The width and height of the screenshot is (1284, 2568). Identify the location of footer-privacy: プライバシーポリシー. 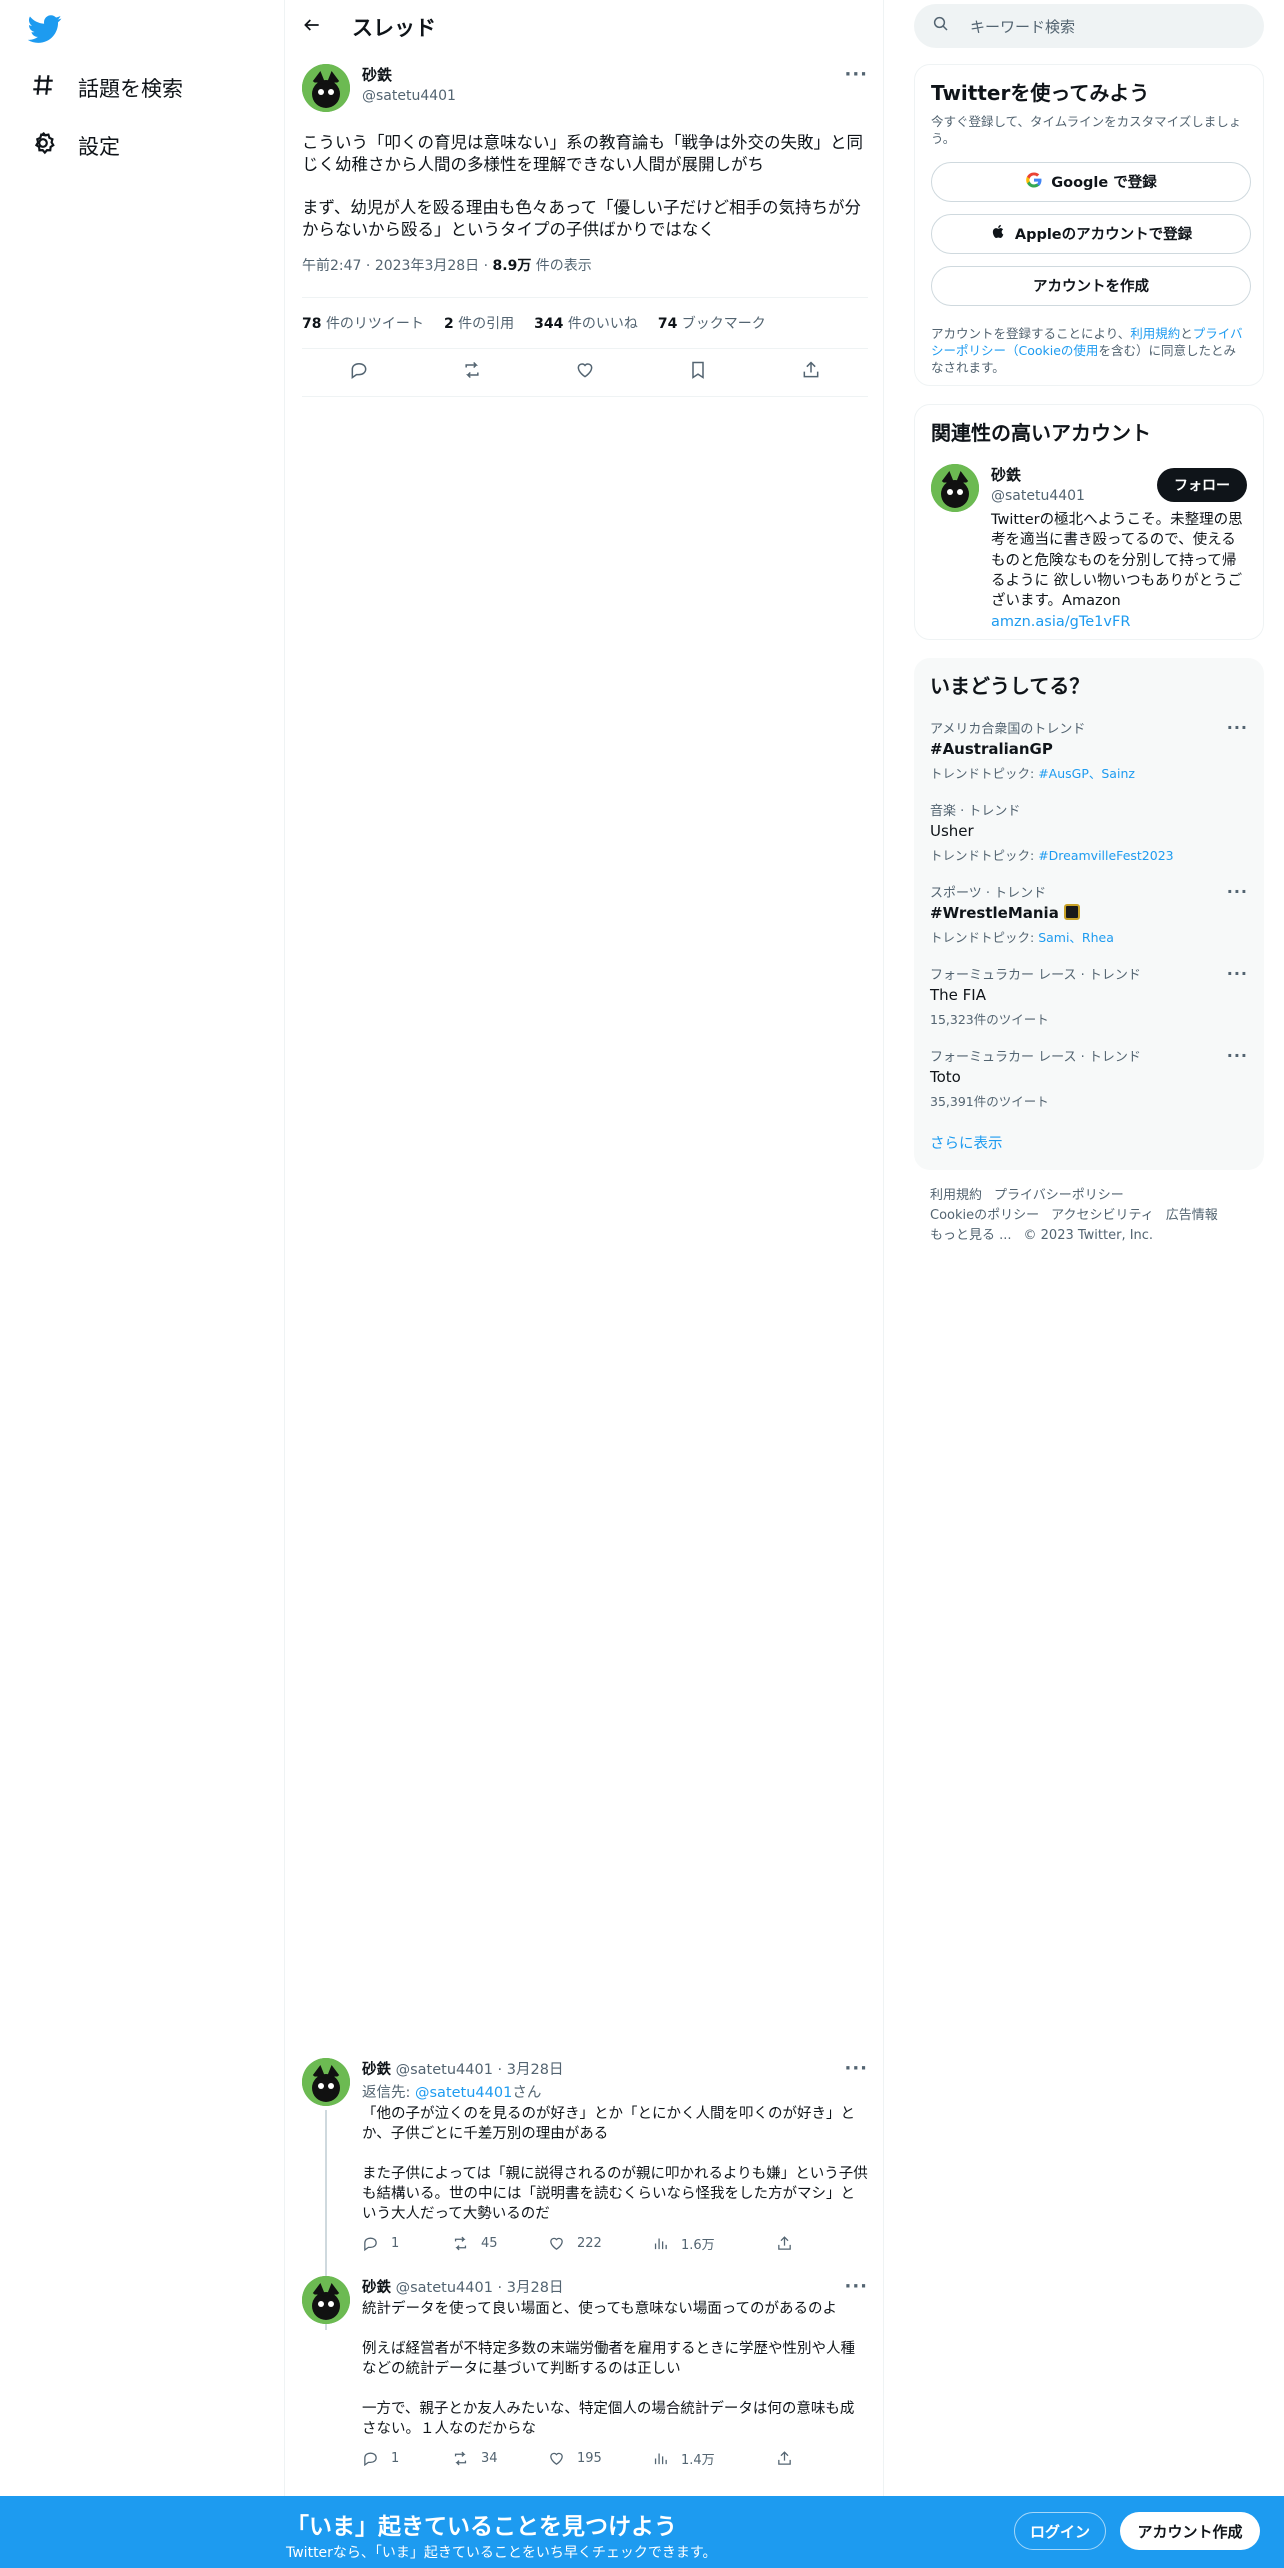
(1059, 1195).